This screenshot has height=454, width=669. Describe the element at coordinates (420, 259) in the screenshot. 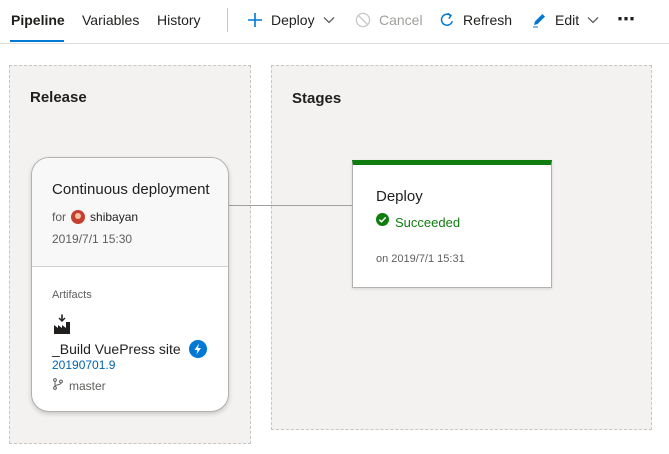

I see `stage-time: on 2019/7/1 15:31` at that location.